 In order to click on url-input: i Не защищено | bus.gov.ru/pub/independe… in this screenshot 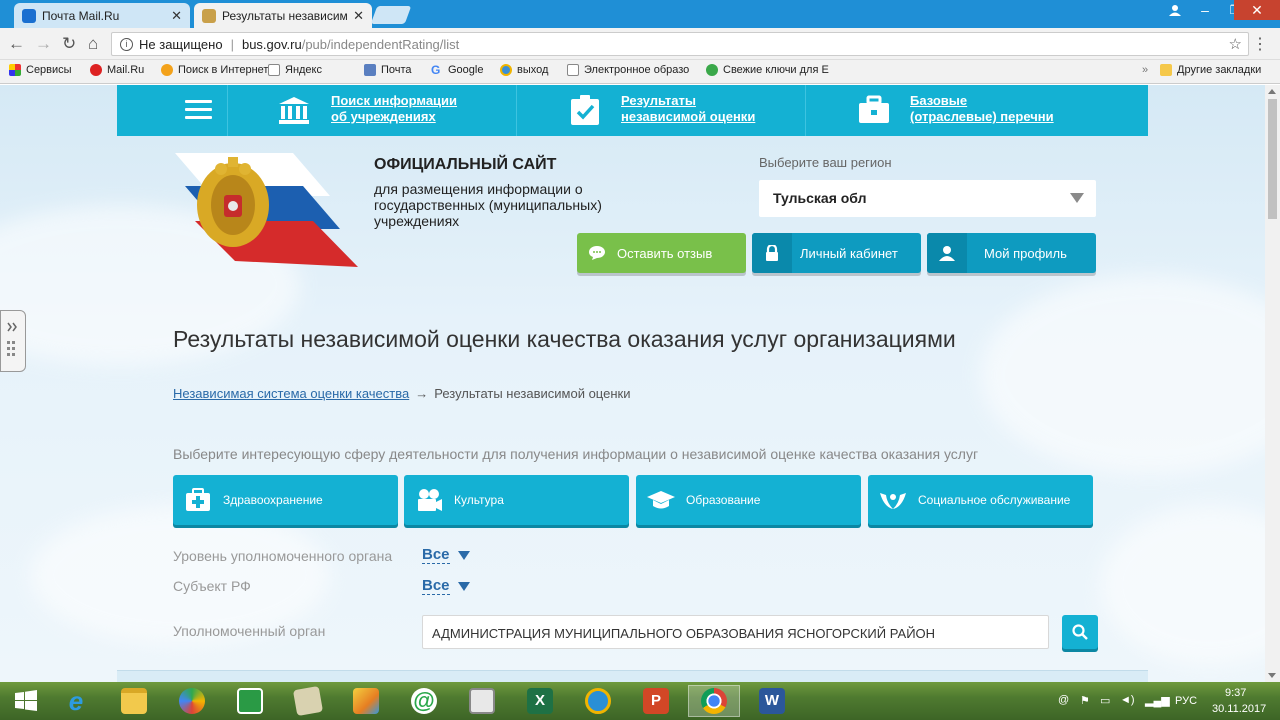, I will do `click(680, 44)`.